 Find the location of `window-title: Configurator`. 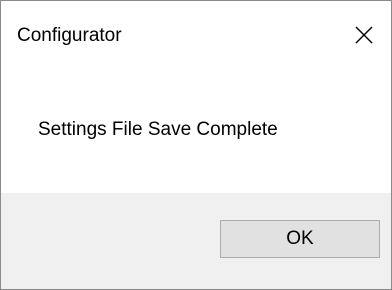

window-title: Configurator is located at coordinates (69, 35).